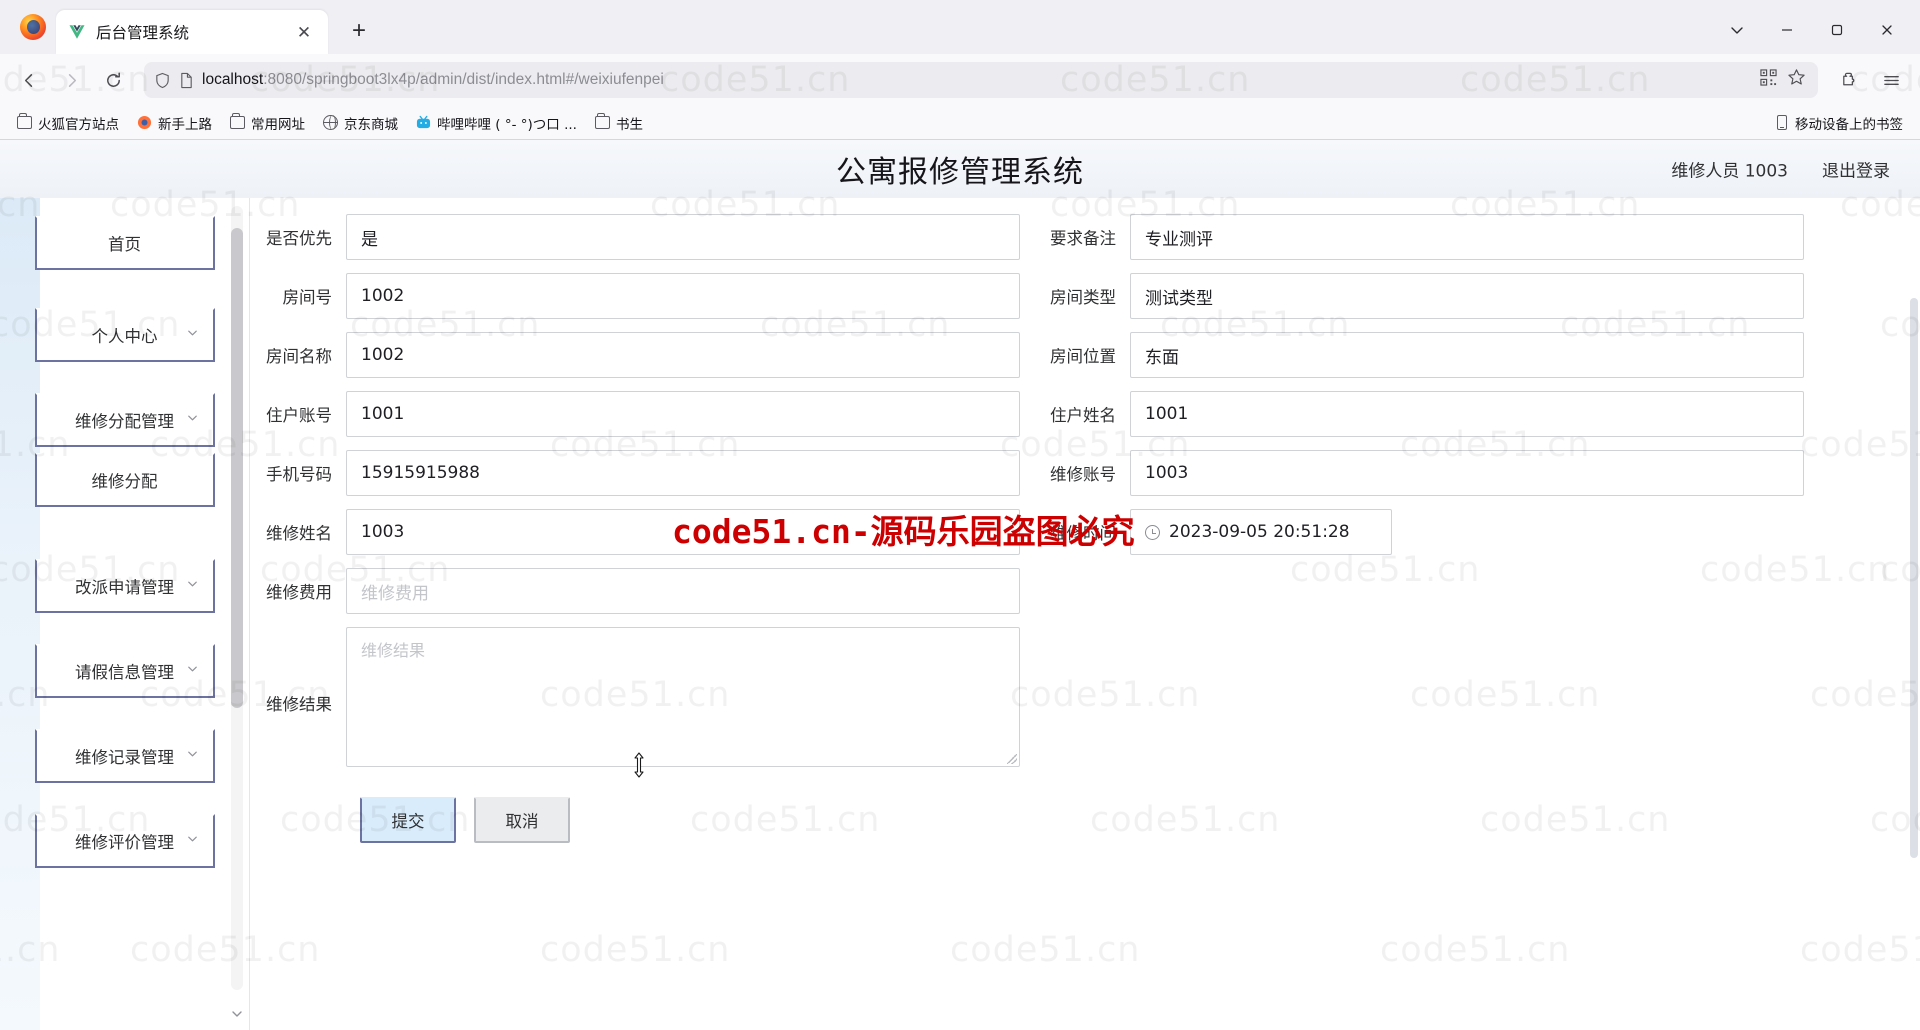 This screenshot has width=1920, height=1030. What do you see at coordinates (1467, 473) in the screenshot?
I see `repair-account-input: 1003` at bounding box center [1467, 473].